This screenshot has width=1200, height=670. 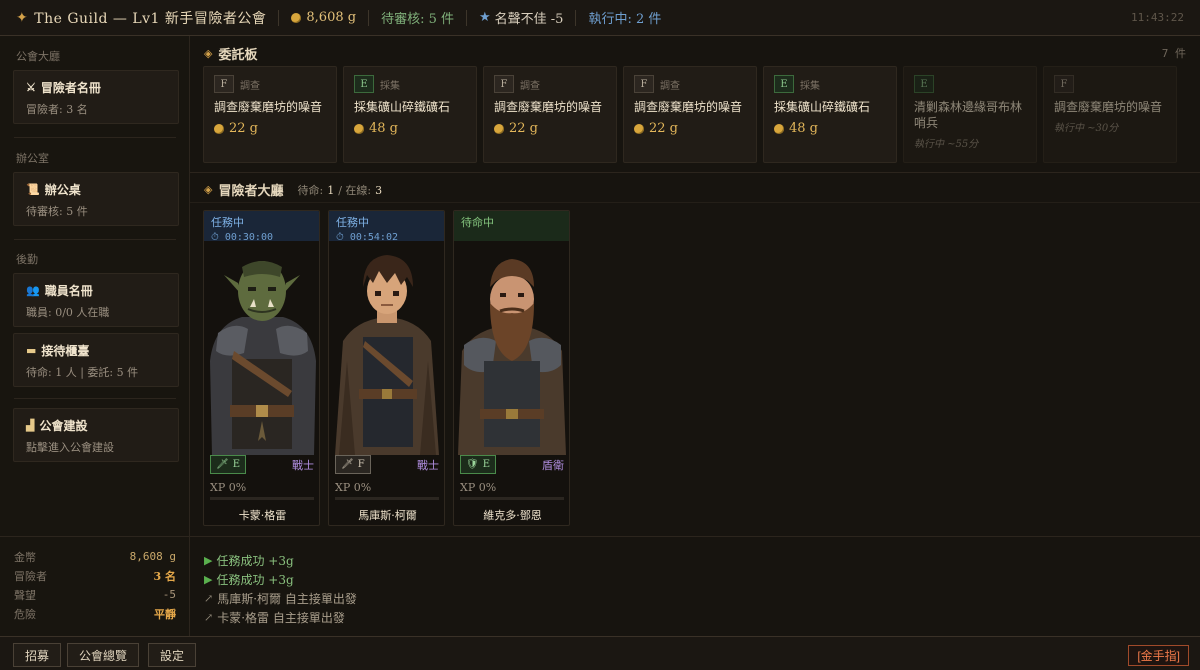 What do you see at coordinates (95, 575) in the screenshot?
I see `stat-adventurers: 冒險者 3 名` at bounding box center [95, 575].